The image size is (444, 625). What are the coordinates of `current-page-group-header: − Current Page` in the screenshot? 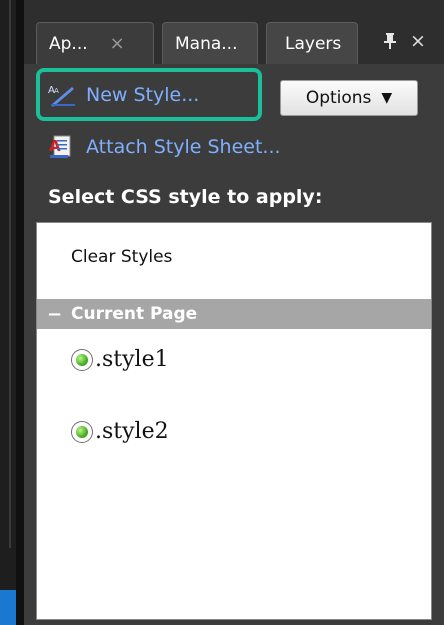 It's located at (234, 314).